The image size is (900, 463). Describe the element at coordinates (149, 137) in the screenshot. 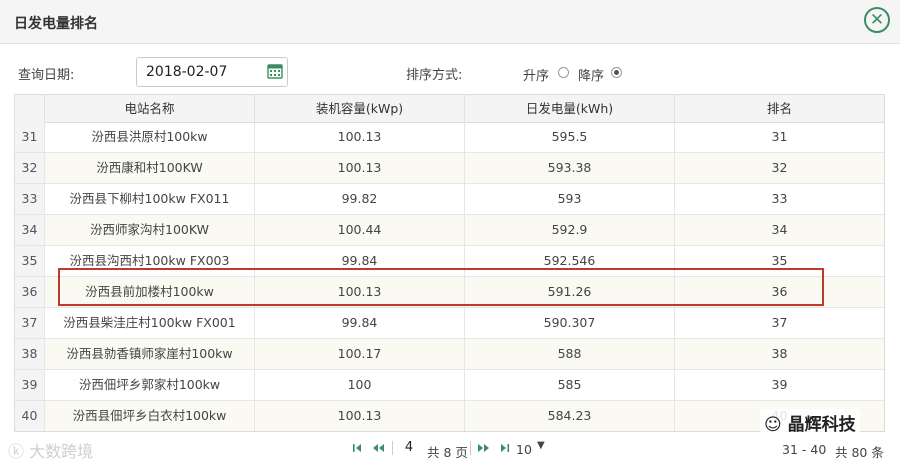

I see `station-name: 汾西县洪原村100kw` at that location.